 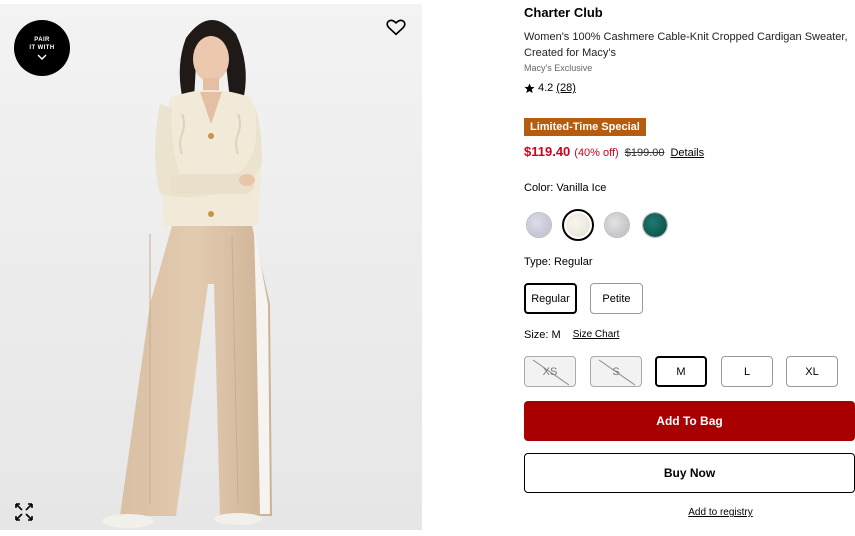 What do you see at coordinates (747, 371) in the screenshot?
I see `size-option-l: L` at bounding box center [747, 371].